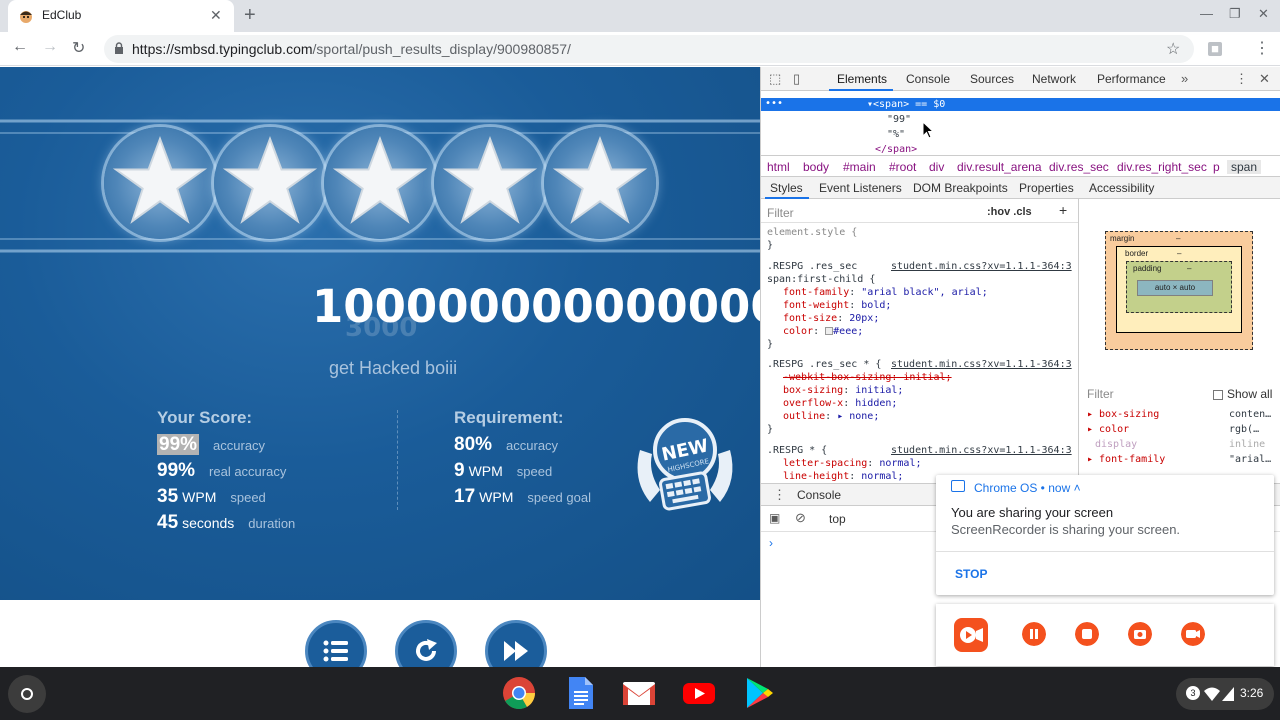 The width and height of the screenshot is (1280, 720). I want to click on dom-node-selected: ••• ▾<span> == $0, so click(1020, 104).